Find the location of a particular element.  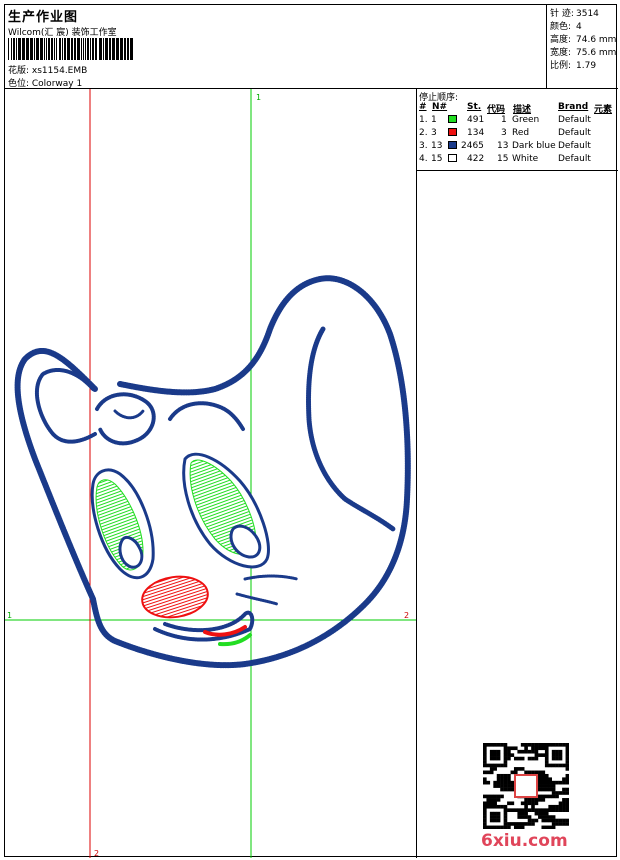

brow-left is located at coordinates (125, 419).